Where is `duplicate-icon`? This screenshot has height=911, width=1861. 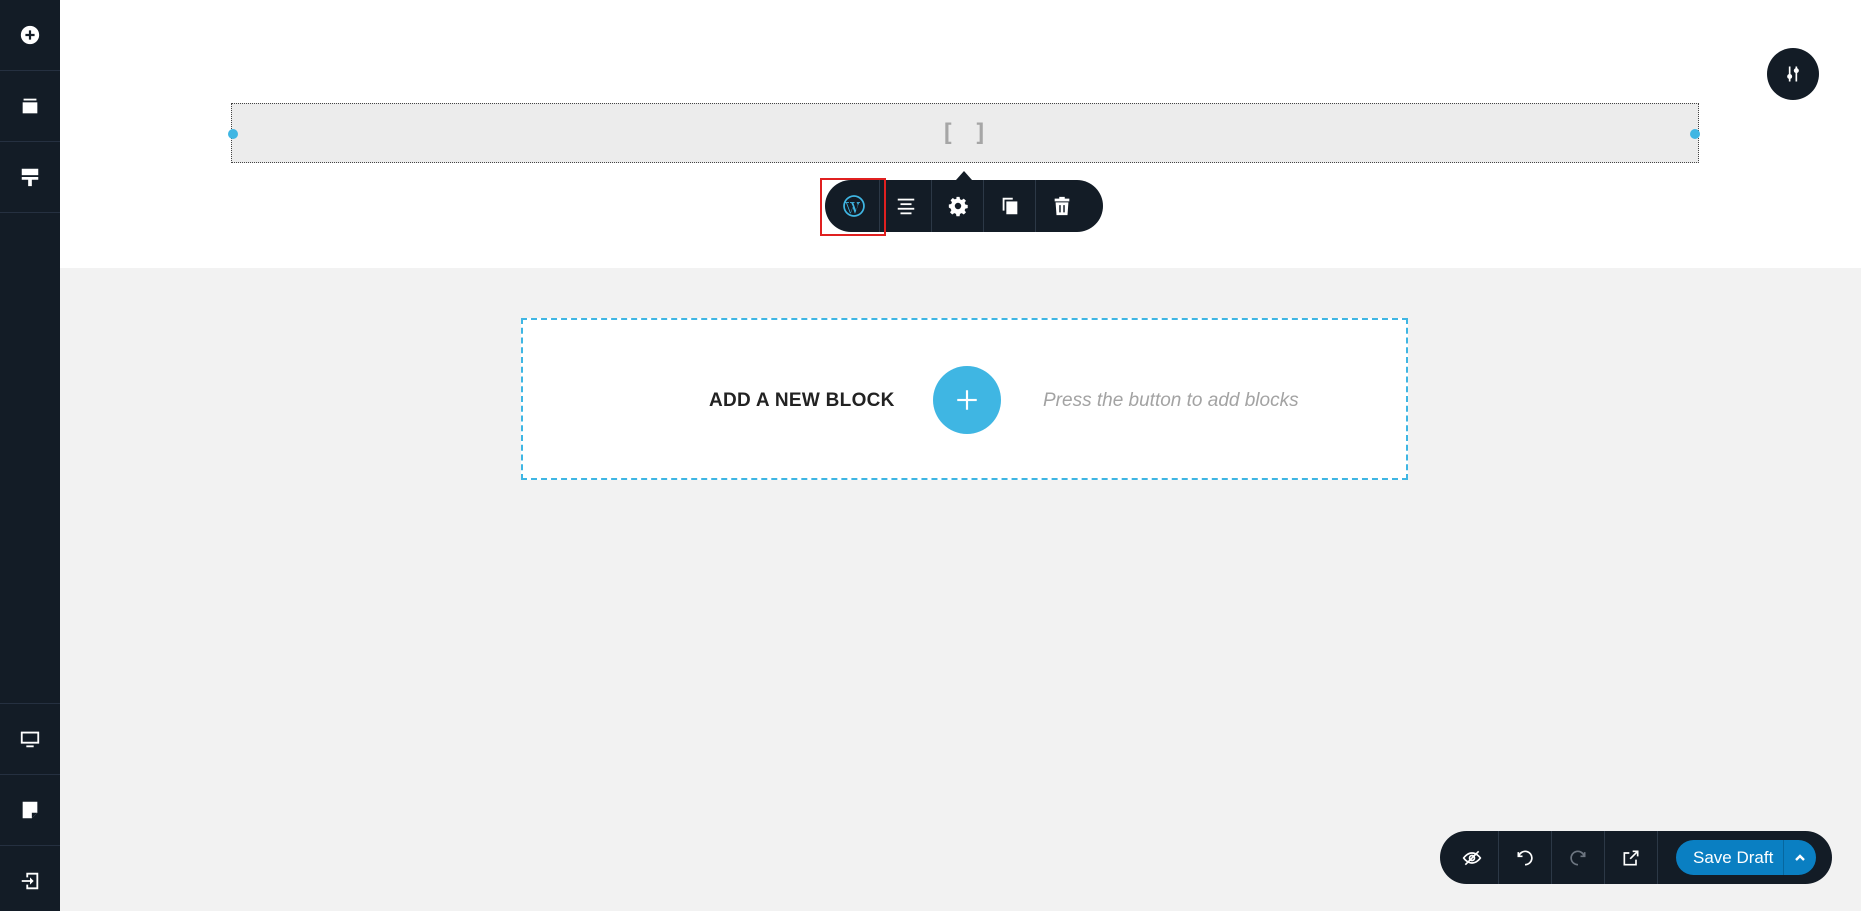 duplicate-icon is located at coordinates (1009, 206).